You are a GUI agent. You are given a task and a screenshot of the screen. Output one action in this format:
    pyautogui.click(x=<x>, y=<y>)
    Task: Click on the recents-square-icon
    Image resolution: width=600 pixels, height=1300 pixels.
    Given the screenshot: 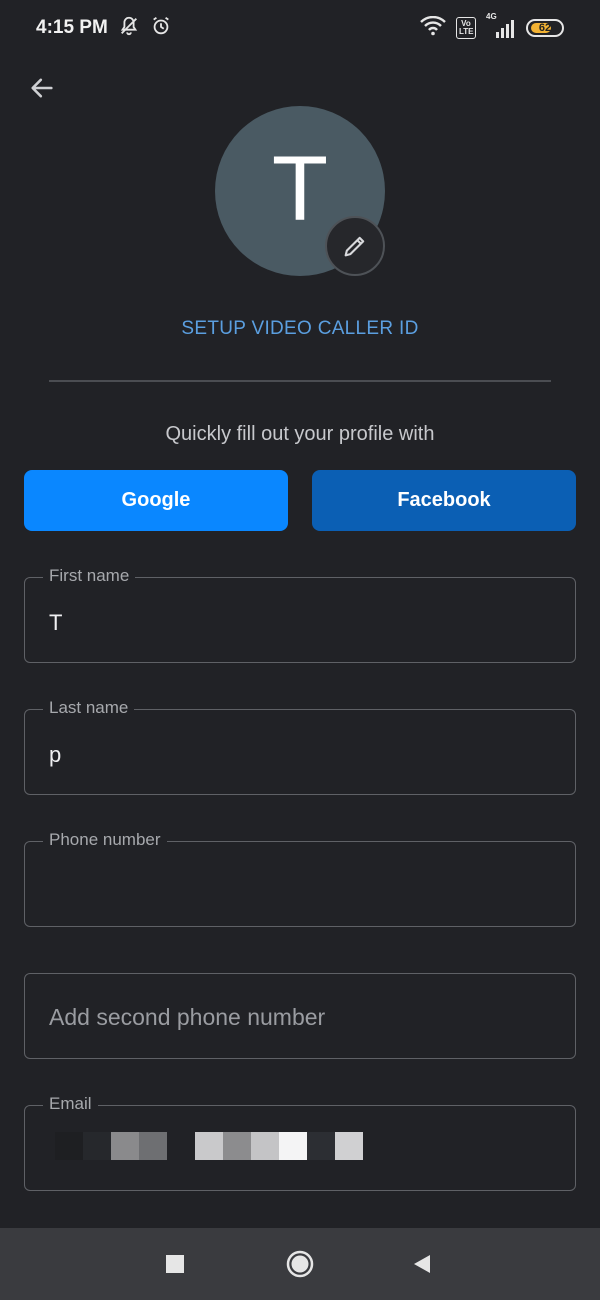 What is the action you would take?
    pyautogui.click(x=175, y=1264)
    